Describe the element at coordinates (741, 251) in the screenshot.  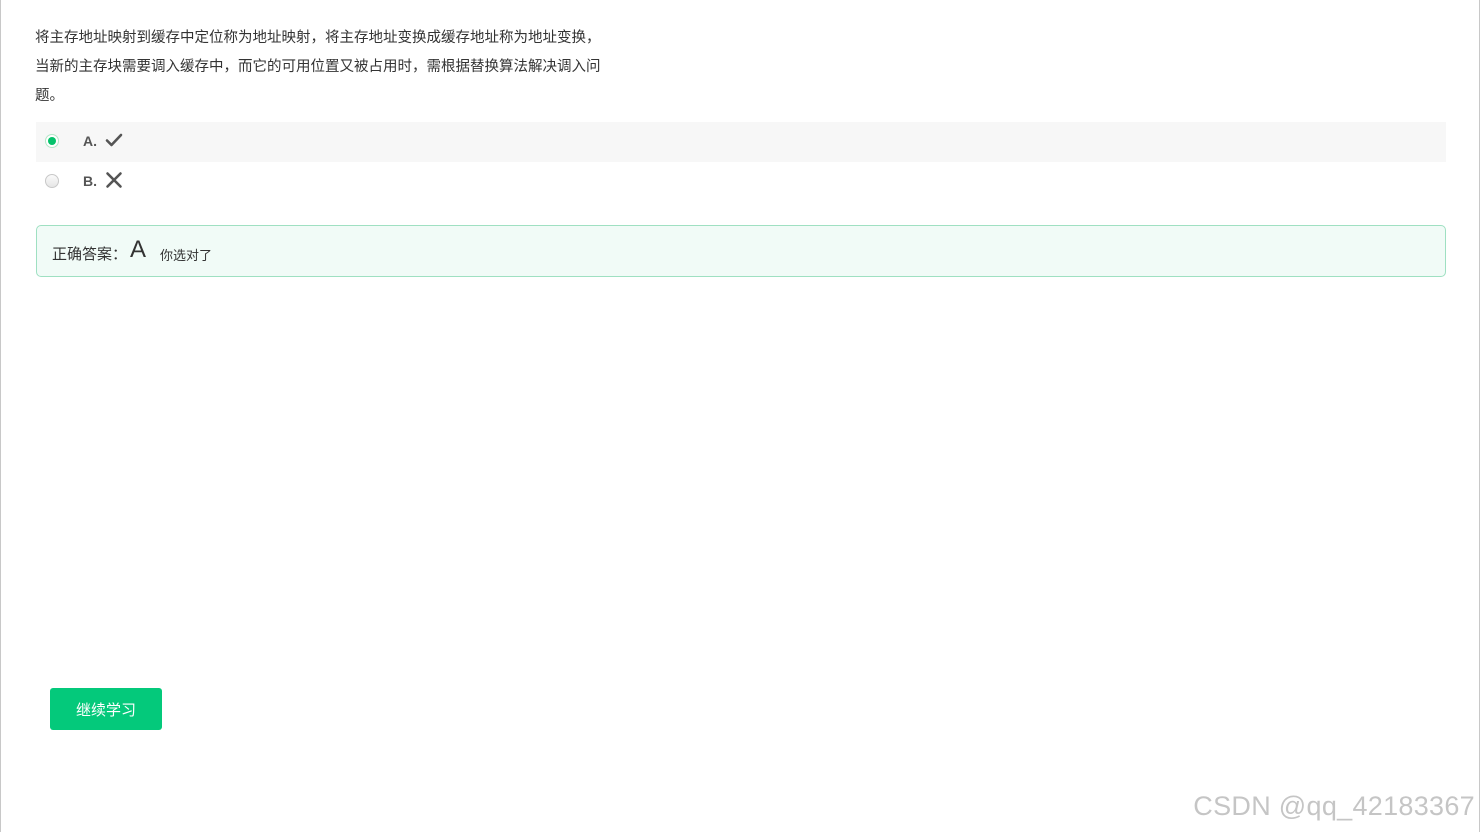
I see `answer-panel: 正确答案： A 你选对了` at that location.